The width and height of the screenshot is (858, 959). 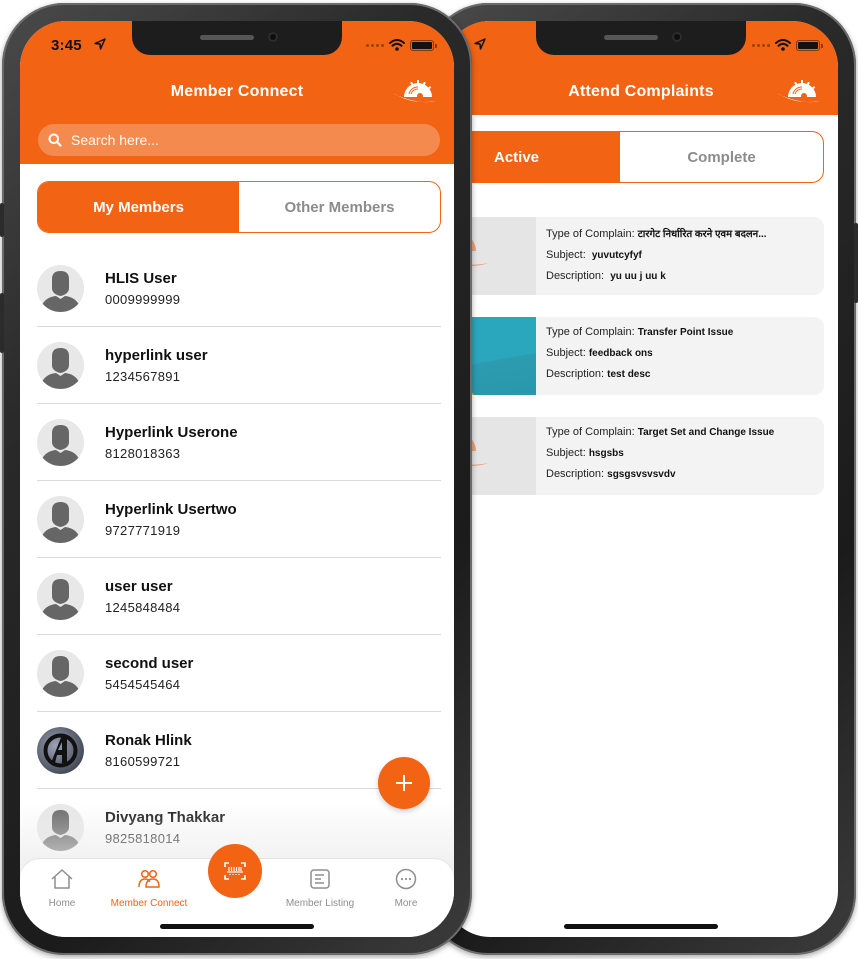 I want to click on page-title: Member Connect, so click(x=237, y=91).